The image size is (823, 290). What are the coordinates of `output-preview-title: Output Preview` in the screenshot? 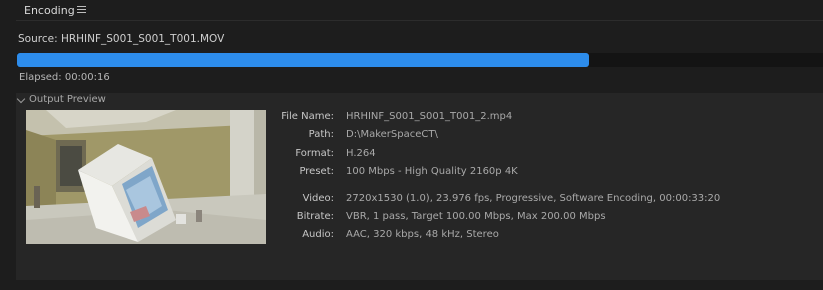 It's located at (67, 99).